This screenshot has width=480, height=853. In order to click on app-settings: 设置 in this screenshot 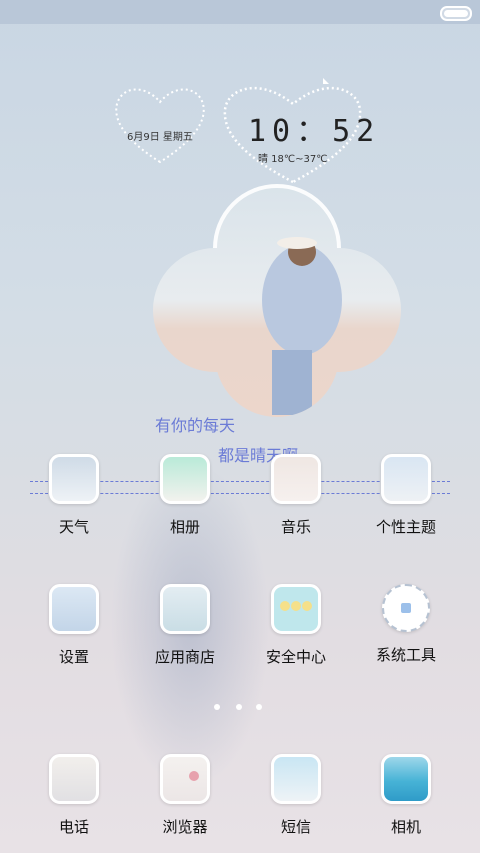, I will do `click(74, 625)`.